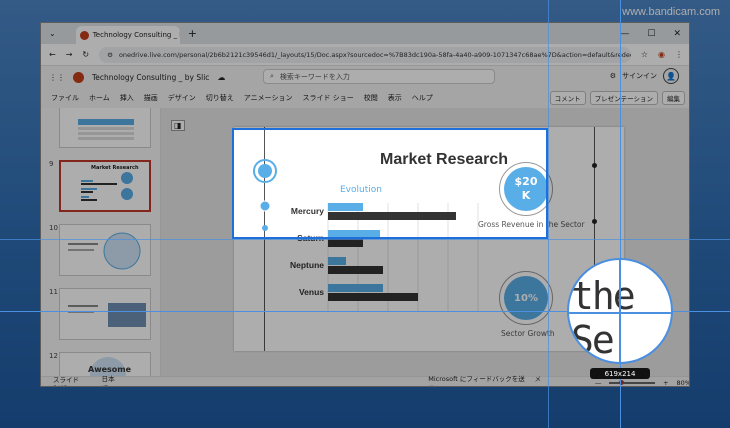 This screenshot has width=730, height=428. Describe the element at coordinates (624, 34) in the screenshot. I see `minimize-icon: —` at that location.